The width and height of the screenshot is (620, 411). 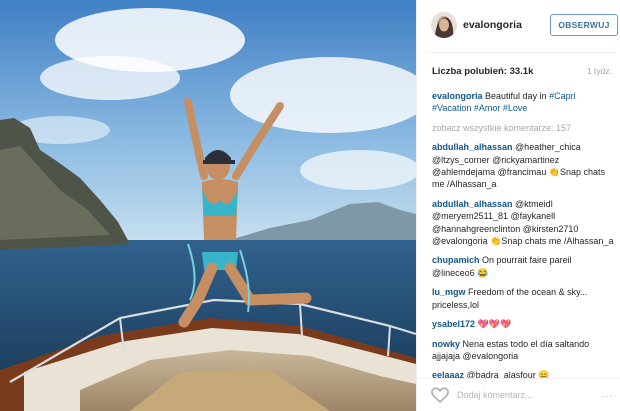 I want to click on comment-username: lu_mgw, so click(x=449, y=292).